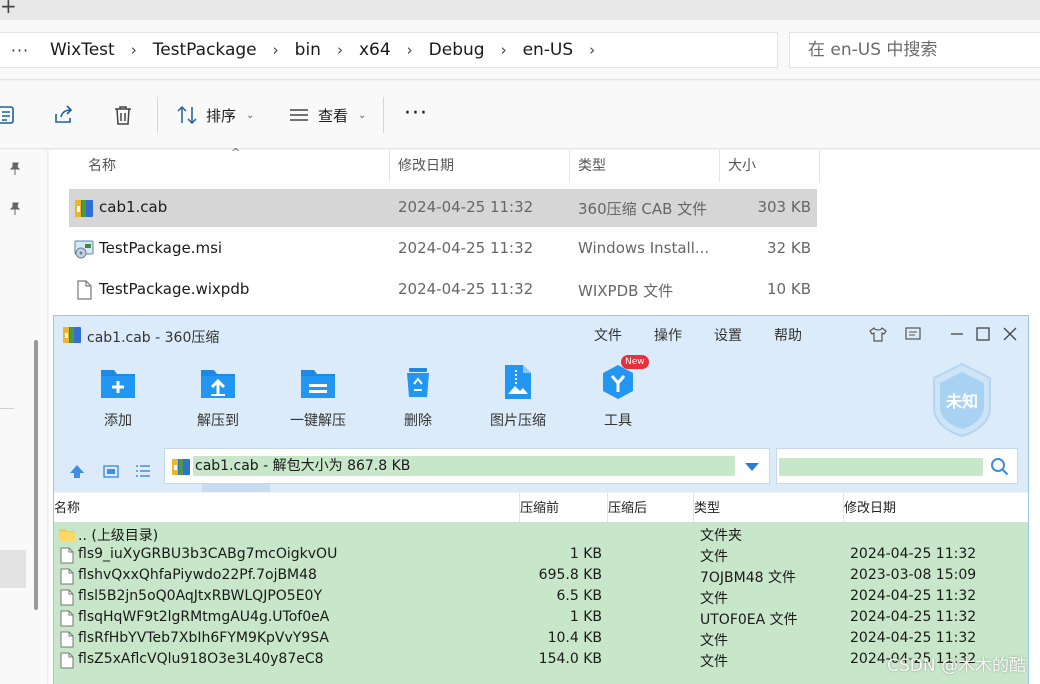 Image resolution: width=1040 pixels, height=684 pixels. Describe the element at coordinates (64, 115) in the screenshot. I see `share-icon` at that location.